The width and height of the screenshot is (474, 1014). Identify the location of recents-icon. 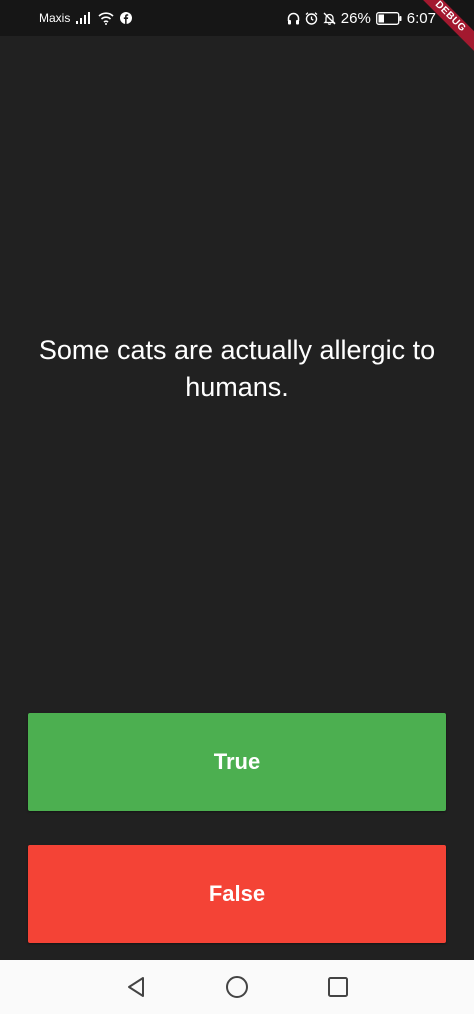
(338, 987).